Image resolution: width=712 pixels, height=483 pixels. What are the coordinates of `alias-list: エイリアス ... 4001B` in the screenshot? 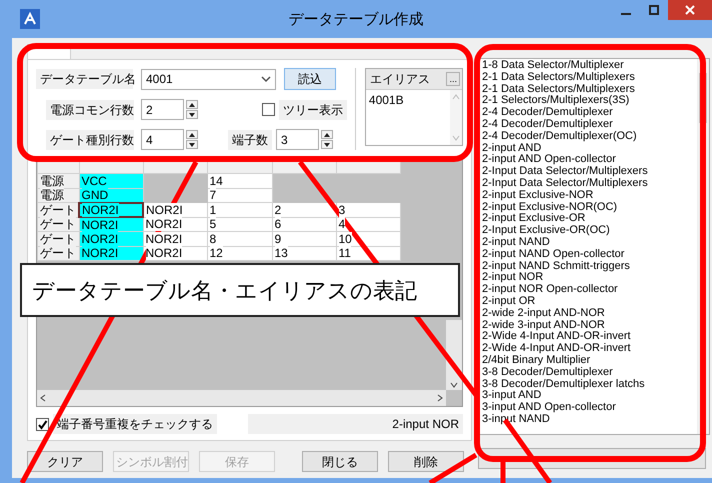 It's located at (413, 107).